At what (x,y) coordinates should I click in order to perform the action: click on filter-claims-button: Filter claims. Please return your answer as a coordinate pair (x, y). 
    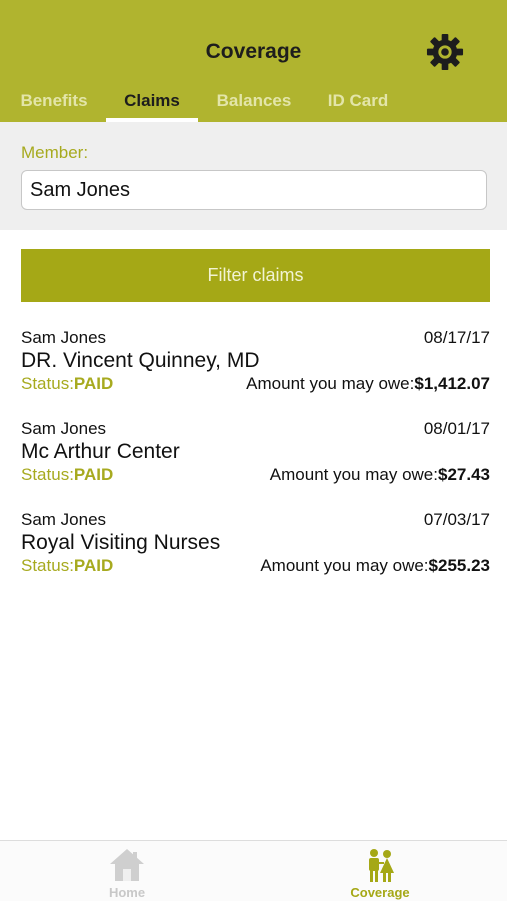
    Looking at the image, I should click on (255, 275).